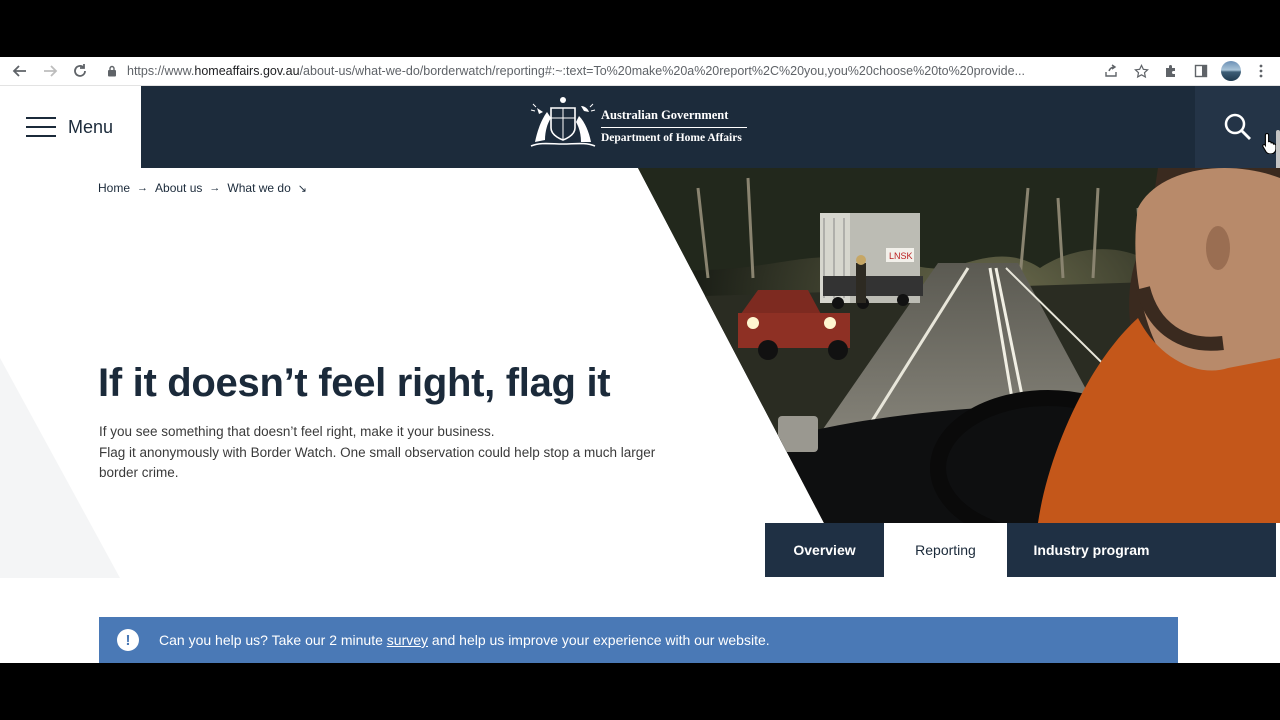 The image size is (1280, 720). What do you see at coordinates (80, 71) in the screenshot?
I see `reload-icon` at bounding box center [80, 71].